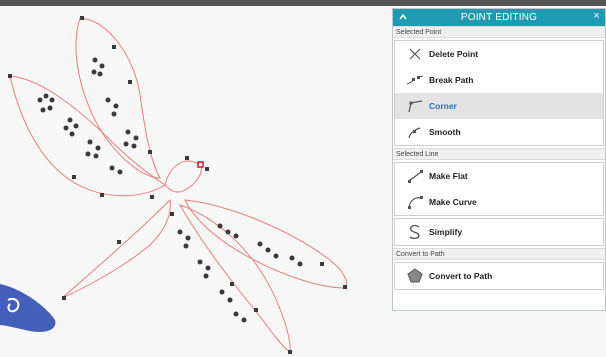 Image resolution: width=606 pixels, height=357 pixels. Describe the element at coordinates (240, 273) in the screenshot. I see `swirl-nodes-lower-wings` at that location.